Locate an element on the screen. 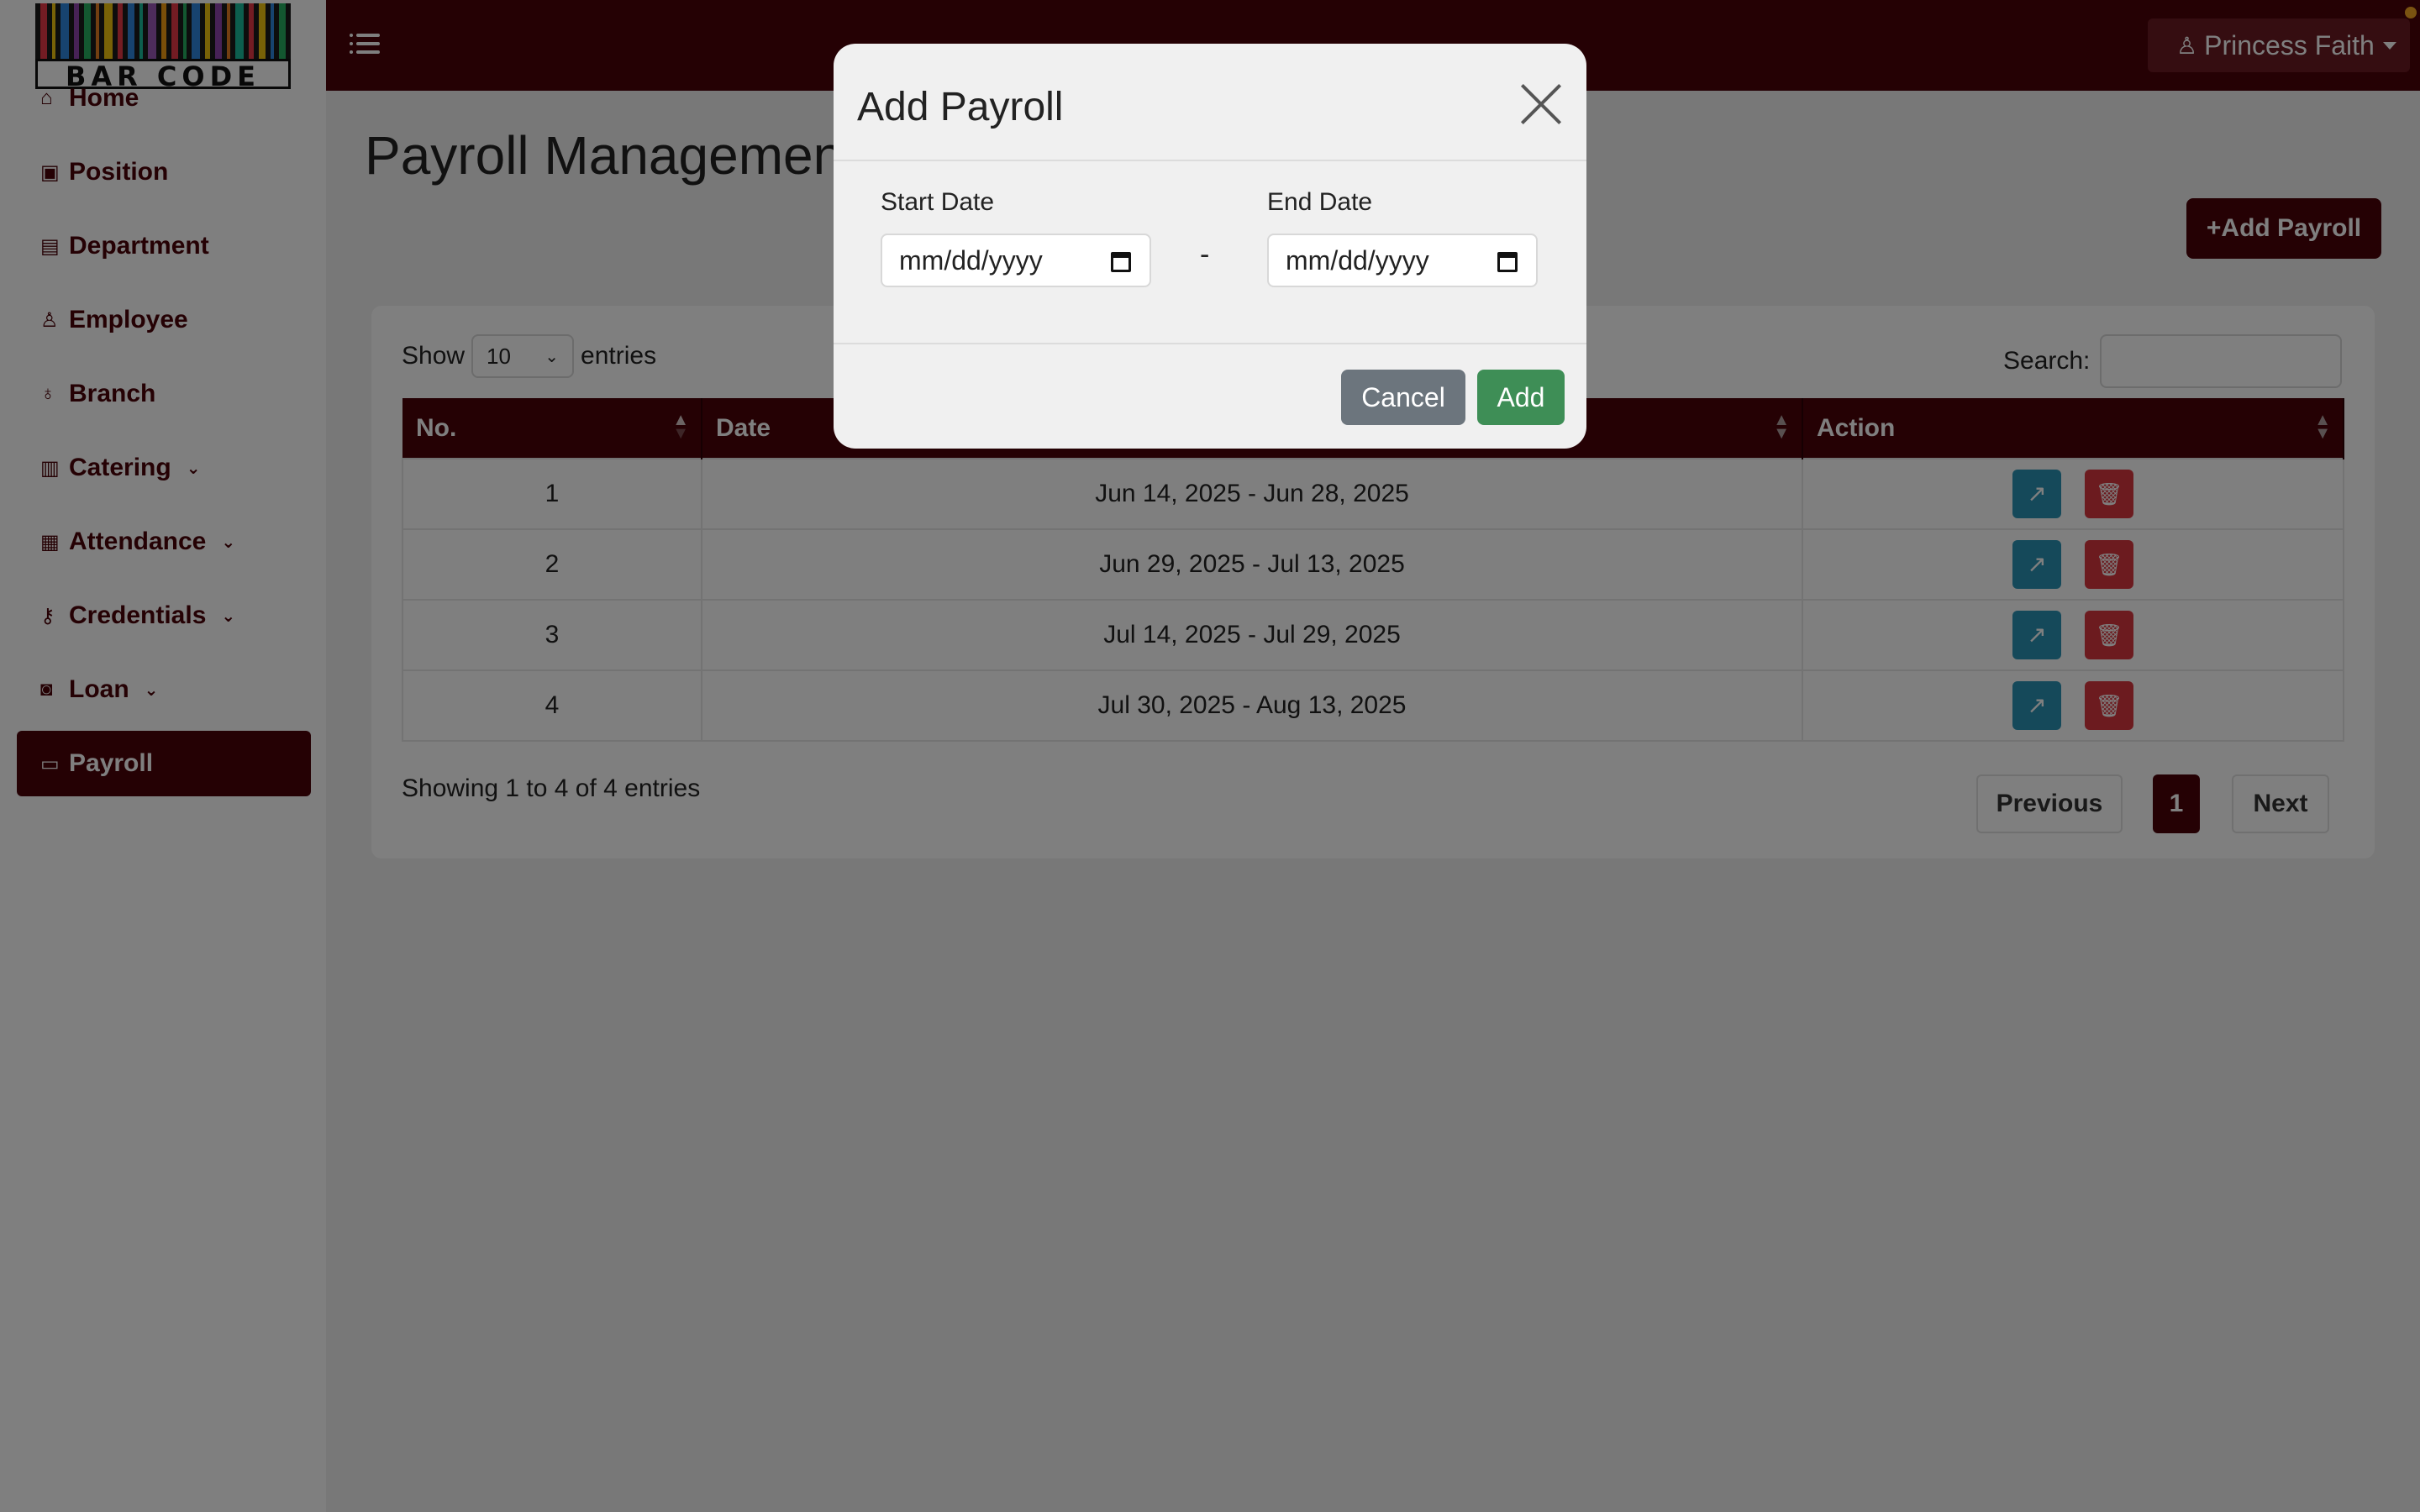  start-date-label: Start Date is located at coordinates (938, 202).